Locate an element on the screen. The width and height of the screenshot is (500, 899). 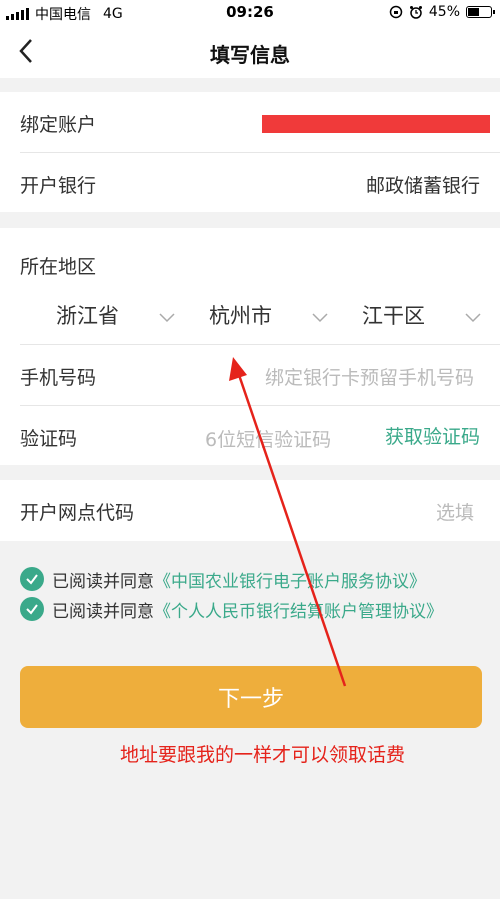
status-right: 45% is located at coordinates (442, 12).